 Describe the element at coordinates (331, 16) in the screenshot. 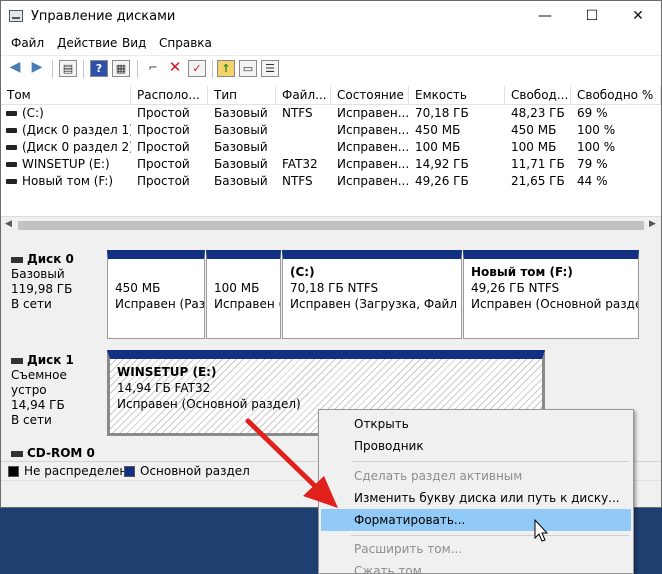

I see `title-bar: Управление дисками — ☐ ✕` at that location.